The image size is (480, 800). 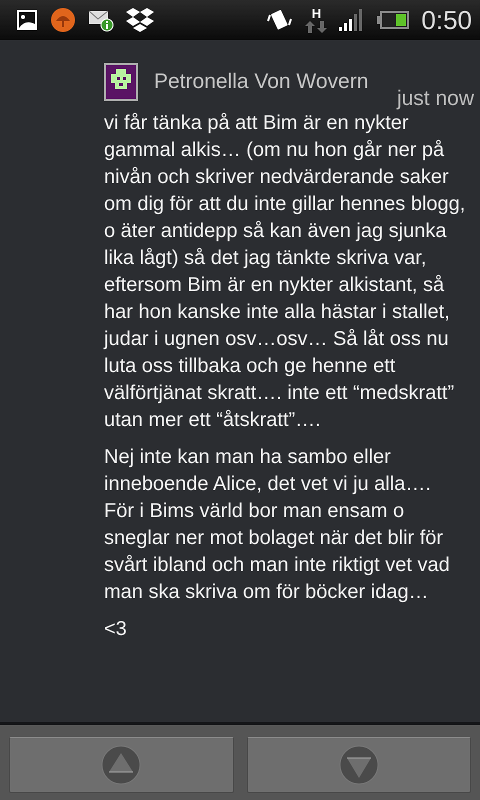 What do you see at coordinates (261, 82) in the screenshot?
I see `author-name: Petronella Von Wovern` at bounding box center [261, 82].